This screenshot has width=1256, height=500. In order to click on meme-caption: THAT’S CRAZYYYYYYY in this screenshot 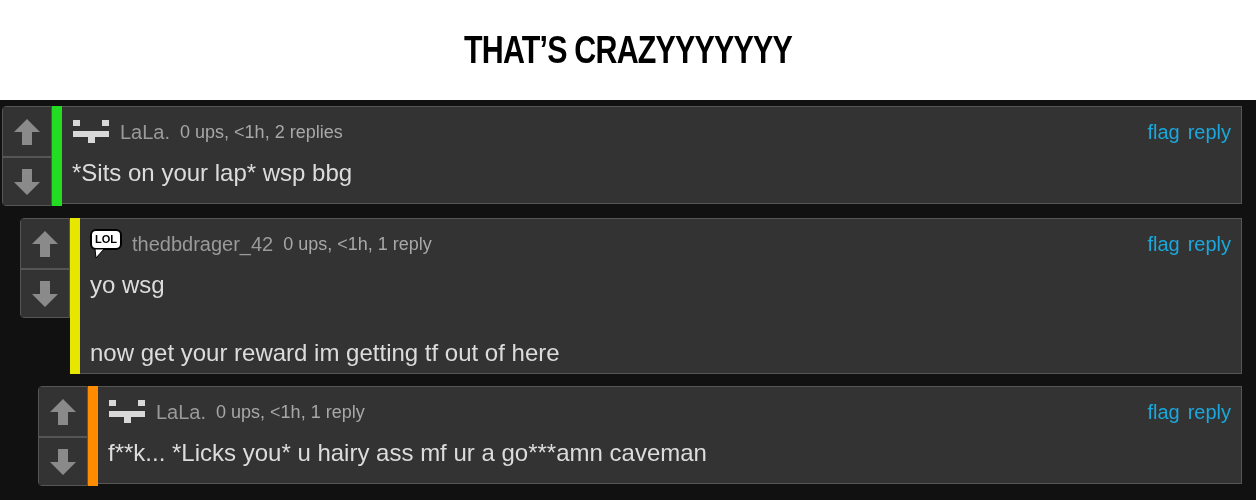, I will do `click(628, 50)`.